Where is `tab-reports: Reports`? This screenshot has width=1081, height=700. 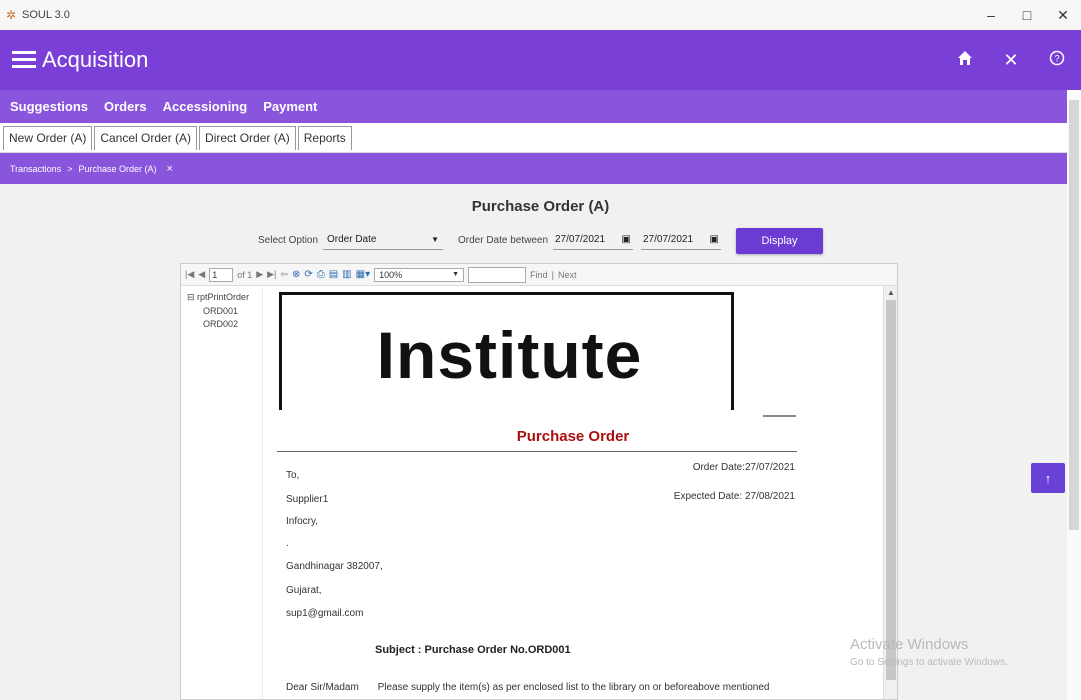 tab-reports: Reports is located at coordinates (324, 137).